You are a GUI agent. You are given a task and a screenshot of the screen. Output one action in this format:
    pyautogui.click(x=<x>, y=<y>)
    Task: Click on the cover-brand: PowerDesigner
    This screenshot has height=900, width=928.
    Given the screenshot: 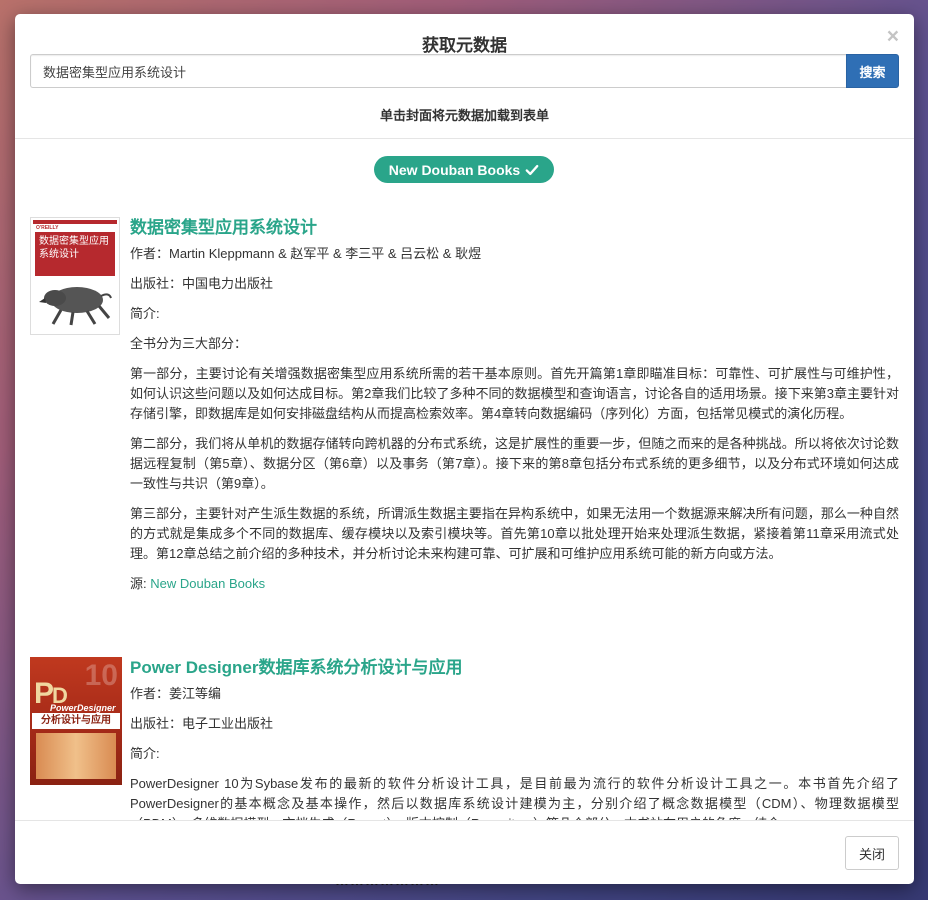 What is the action you would take?
    pyautogui.click(x=83, y=708)
    